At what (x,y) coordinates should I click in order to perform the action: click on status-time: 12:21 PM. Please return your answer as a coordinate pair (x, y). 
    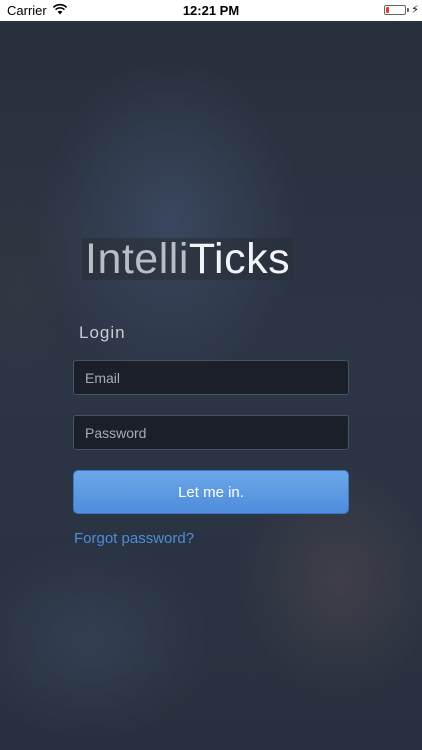
    Looking at the image, I should click on (211, 10).